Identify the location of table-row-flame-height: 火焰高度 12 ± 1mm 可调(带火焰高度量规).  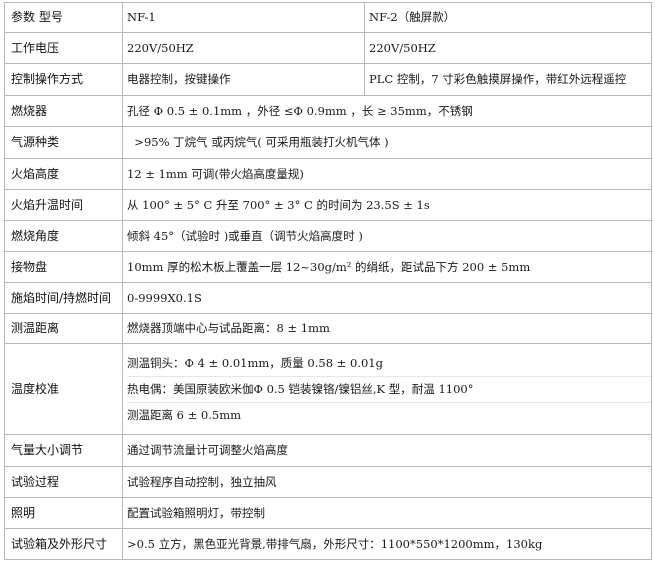
(328, 174).